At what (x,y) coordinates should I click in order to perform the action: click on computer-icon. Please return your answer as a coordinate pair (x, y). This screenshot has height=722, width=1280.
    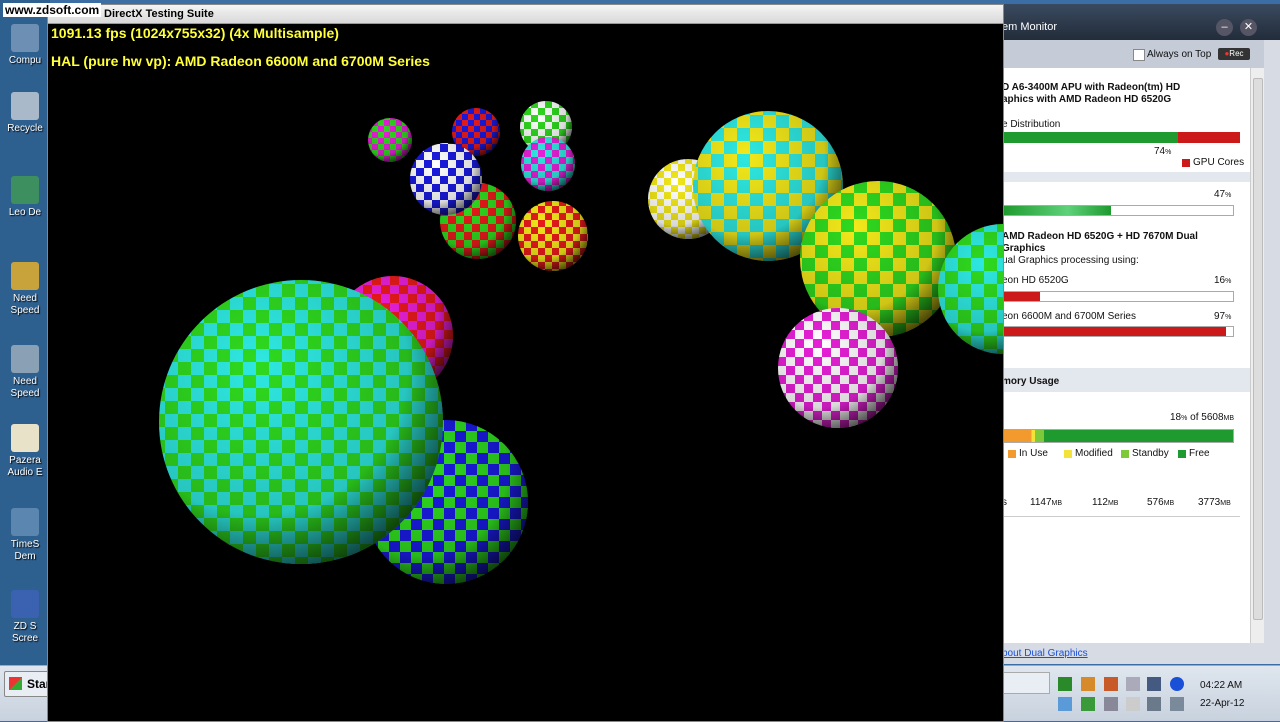
    Looking at the image, I should click on (25, 38).